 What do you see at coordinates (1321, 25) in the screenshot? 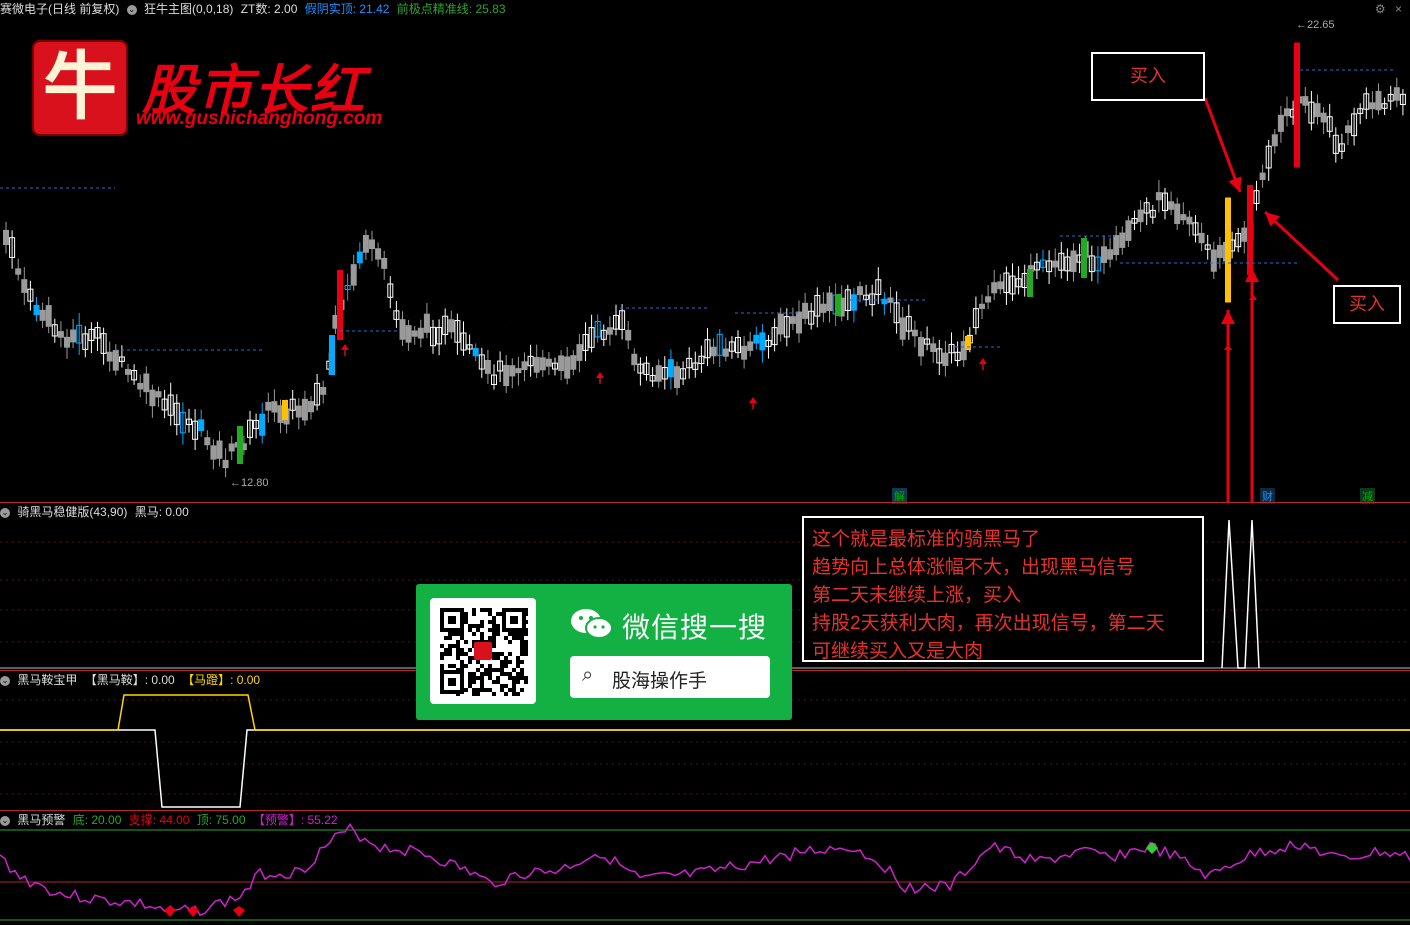
I see `price-high-value: 22.65` at bounding box center [1321, 25].